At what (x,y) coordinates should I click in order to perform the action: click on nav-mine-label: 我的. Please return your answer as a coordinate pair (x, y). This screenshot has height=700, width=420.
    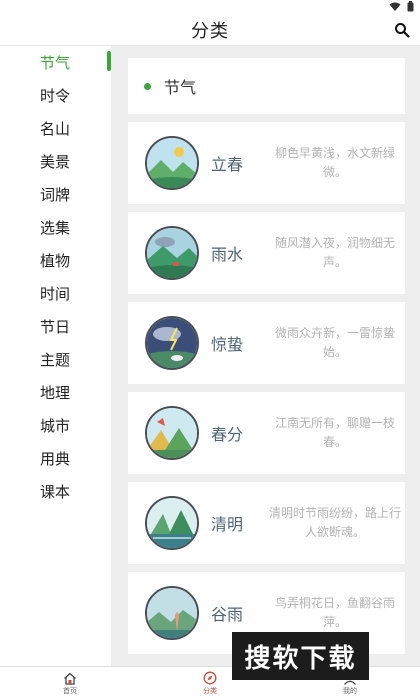
    Looking at the image, I should click on (350, 690).